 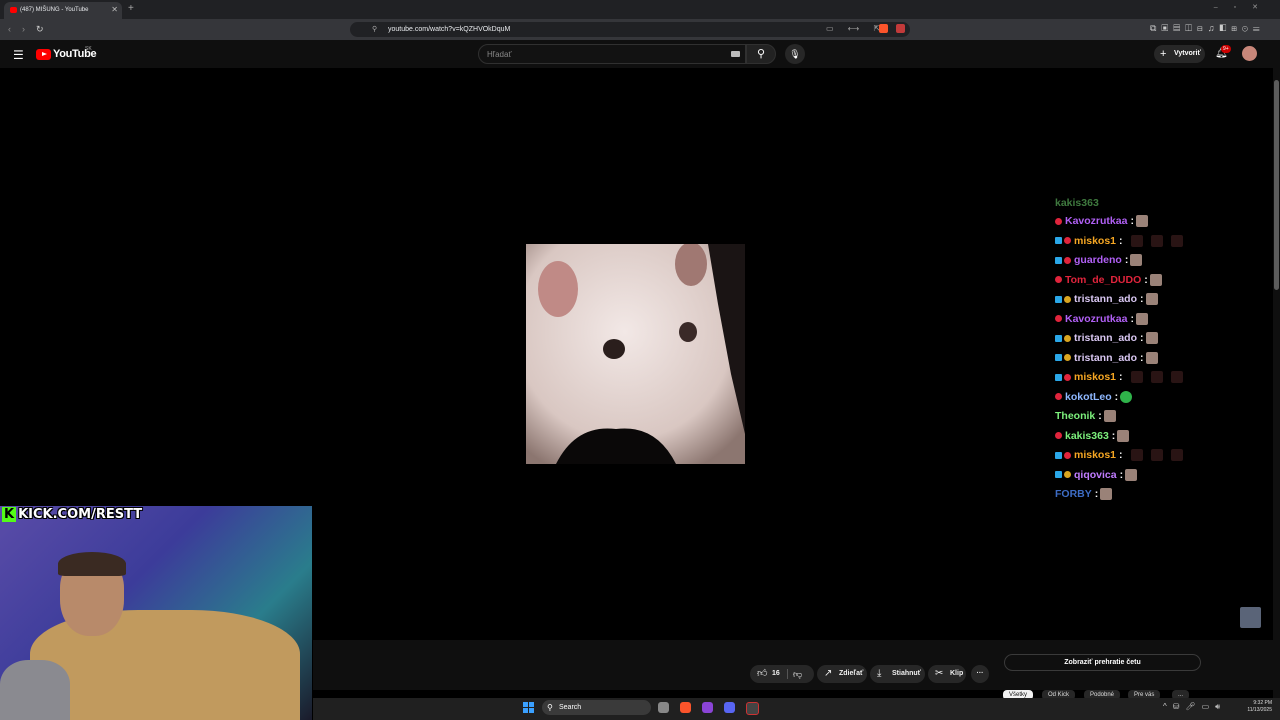 What do you see at coordinates (40, 29) in the screenshot?
I see `reload-icon: ↻` at bounding box center [40, 29].